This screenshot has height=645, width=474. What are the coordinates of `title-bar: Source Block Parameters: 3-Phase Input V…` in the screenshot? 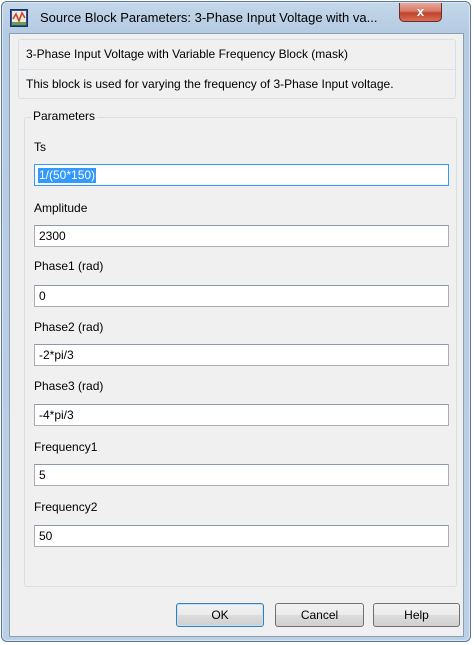 It's located at (236, 17).